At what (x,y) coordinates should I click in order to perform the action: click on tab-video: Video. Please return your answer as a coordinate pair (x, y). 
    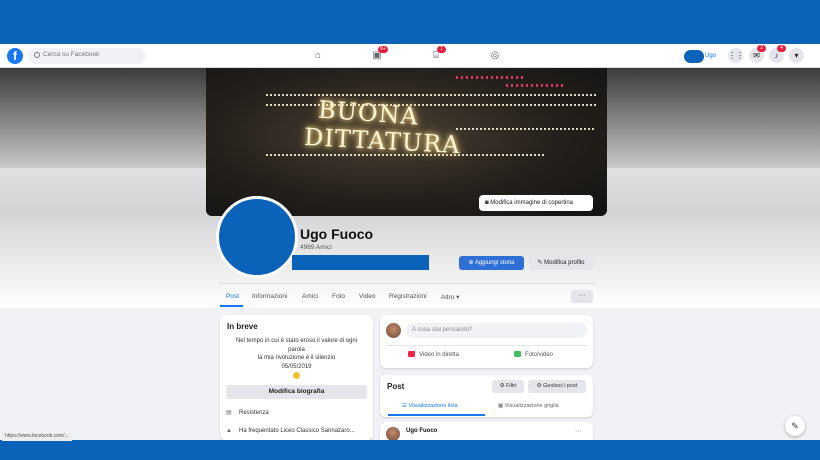
    Looking at the image, I should click on (367, 296).